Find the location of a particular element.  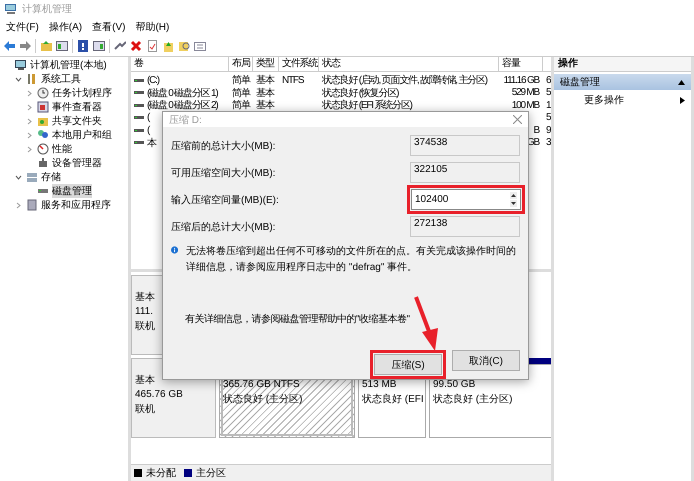

field-label: 压缩后的总计大小(MB): is located at coordinates (223, 227).